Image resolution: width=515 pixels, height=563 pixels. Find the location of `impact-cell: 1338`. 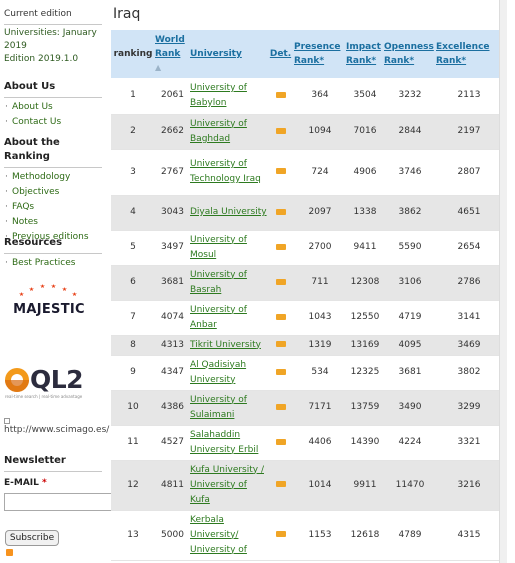

impact-cell: 1338 is located at coordinates (365, 213).